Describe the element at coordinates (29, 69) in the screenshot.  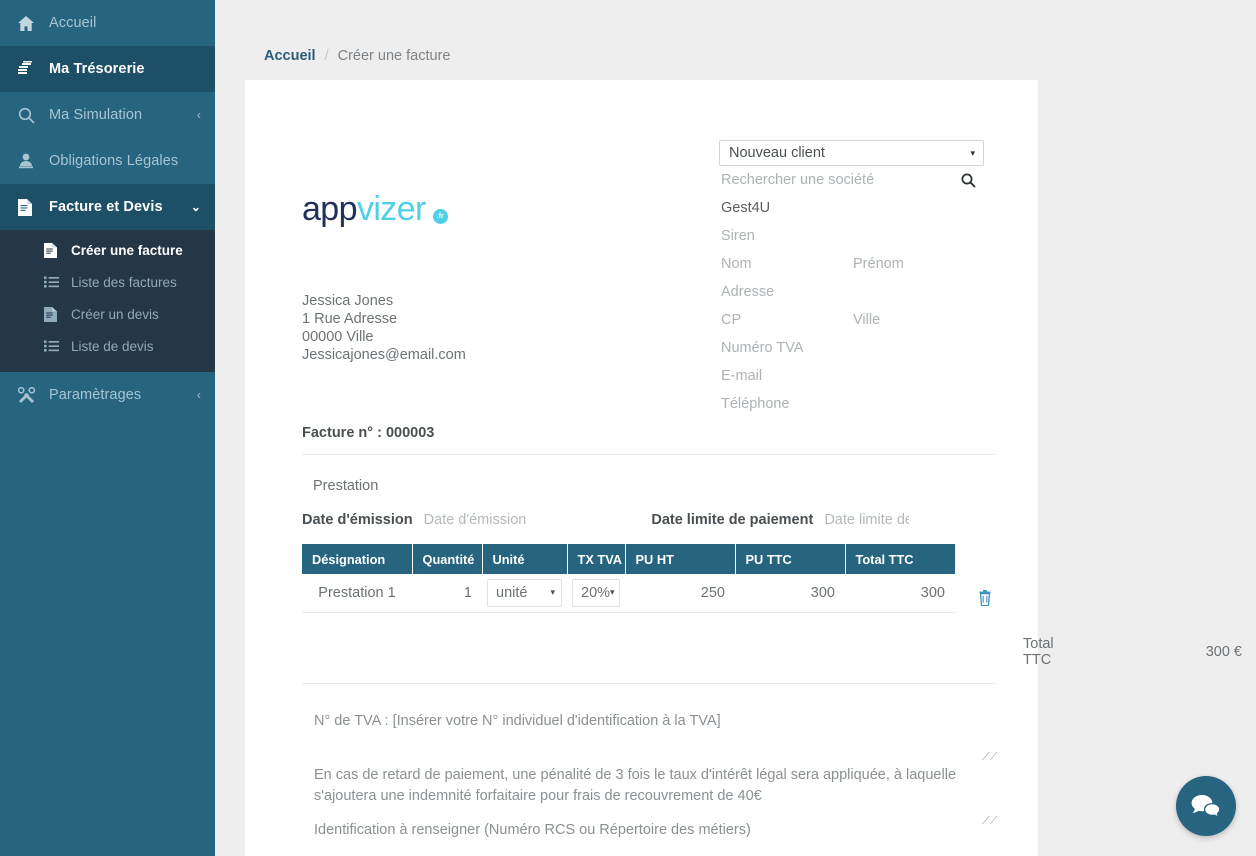
I see `money-stack-icon` at that location.